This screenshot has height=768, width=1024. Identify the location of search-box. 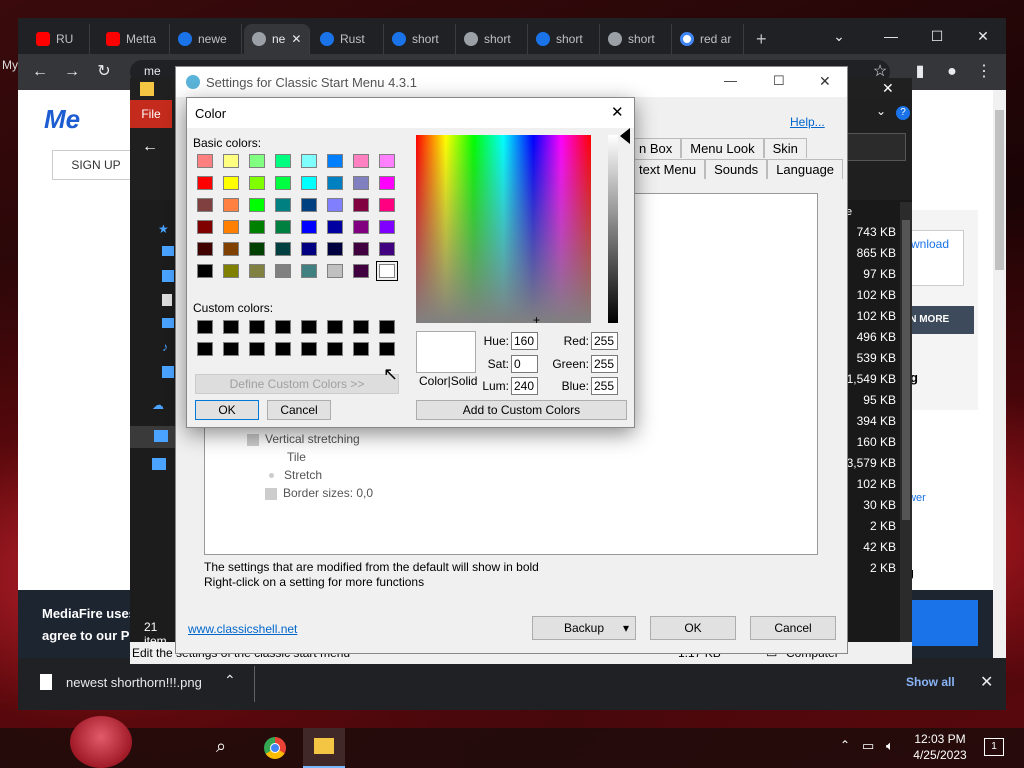
(875, 147).